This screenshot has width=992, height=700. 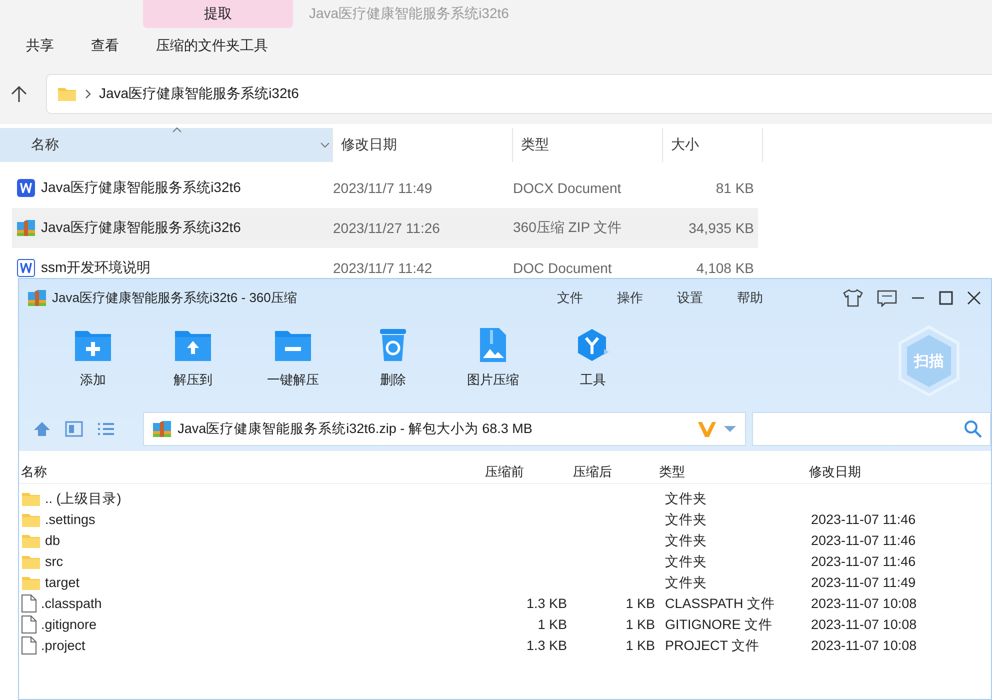 I want to click on modified-date: 2023/11/27 11:26, so click(x=387, y=228).